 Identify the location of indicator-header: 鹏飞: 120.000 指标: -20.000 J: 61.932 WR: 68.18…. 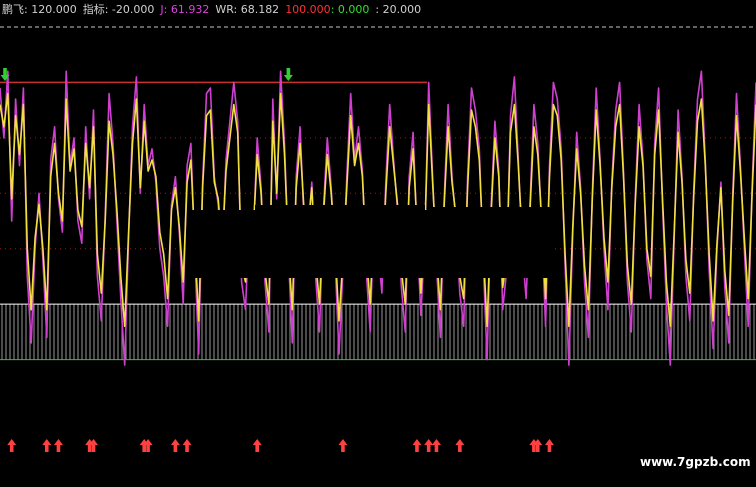
(211, 10).